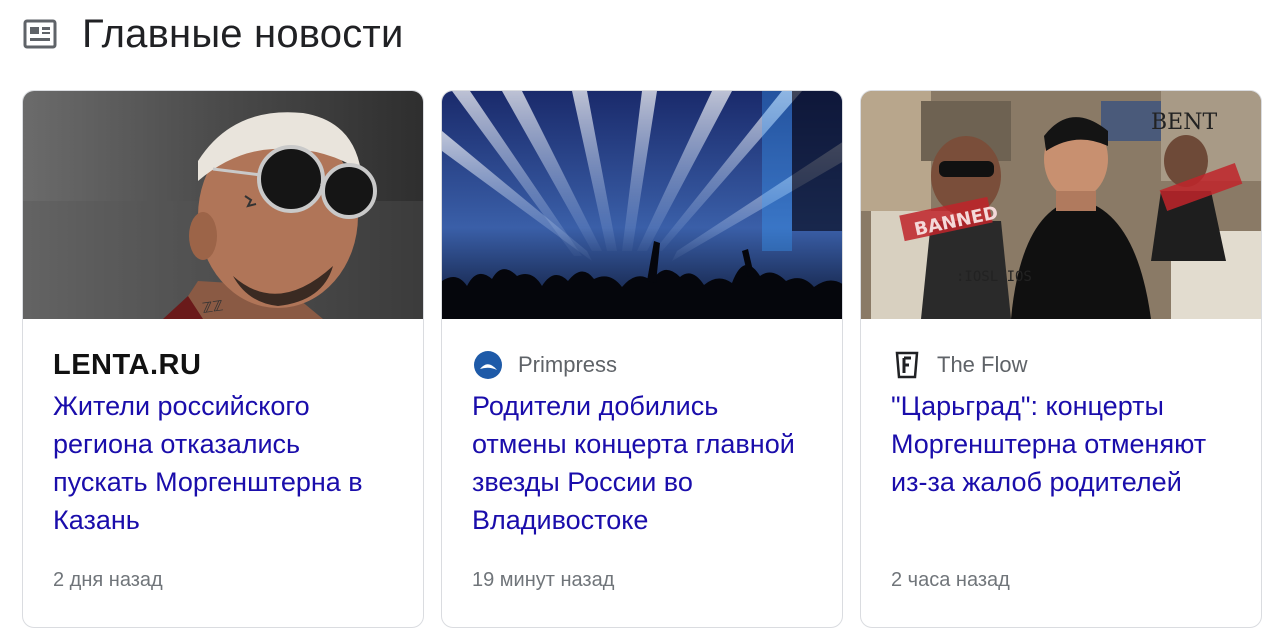 This screenshot has height=630, width=1280. Describe the element at coordinates (1061, 365) in the screenshot. I see `article-source: The Flow` at that location.